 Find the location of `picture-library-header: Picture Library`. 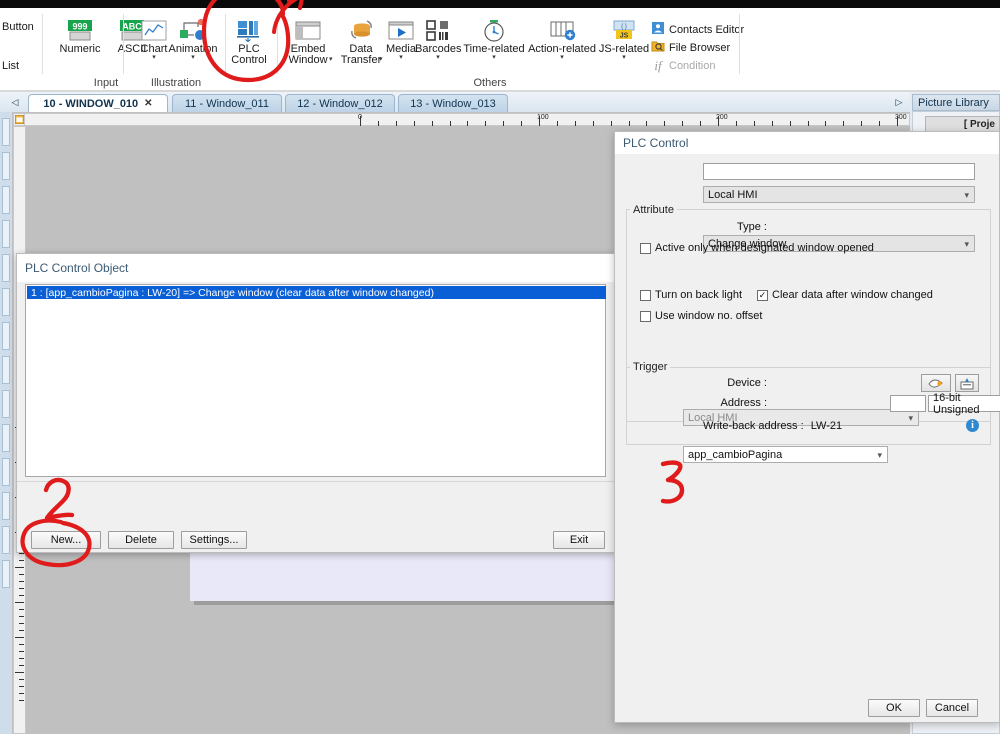

picture-library-header: Picture Library is located at coordinates (956, 102).